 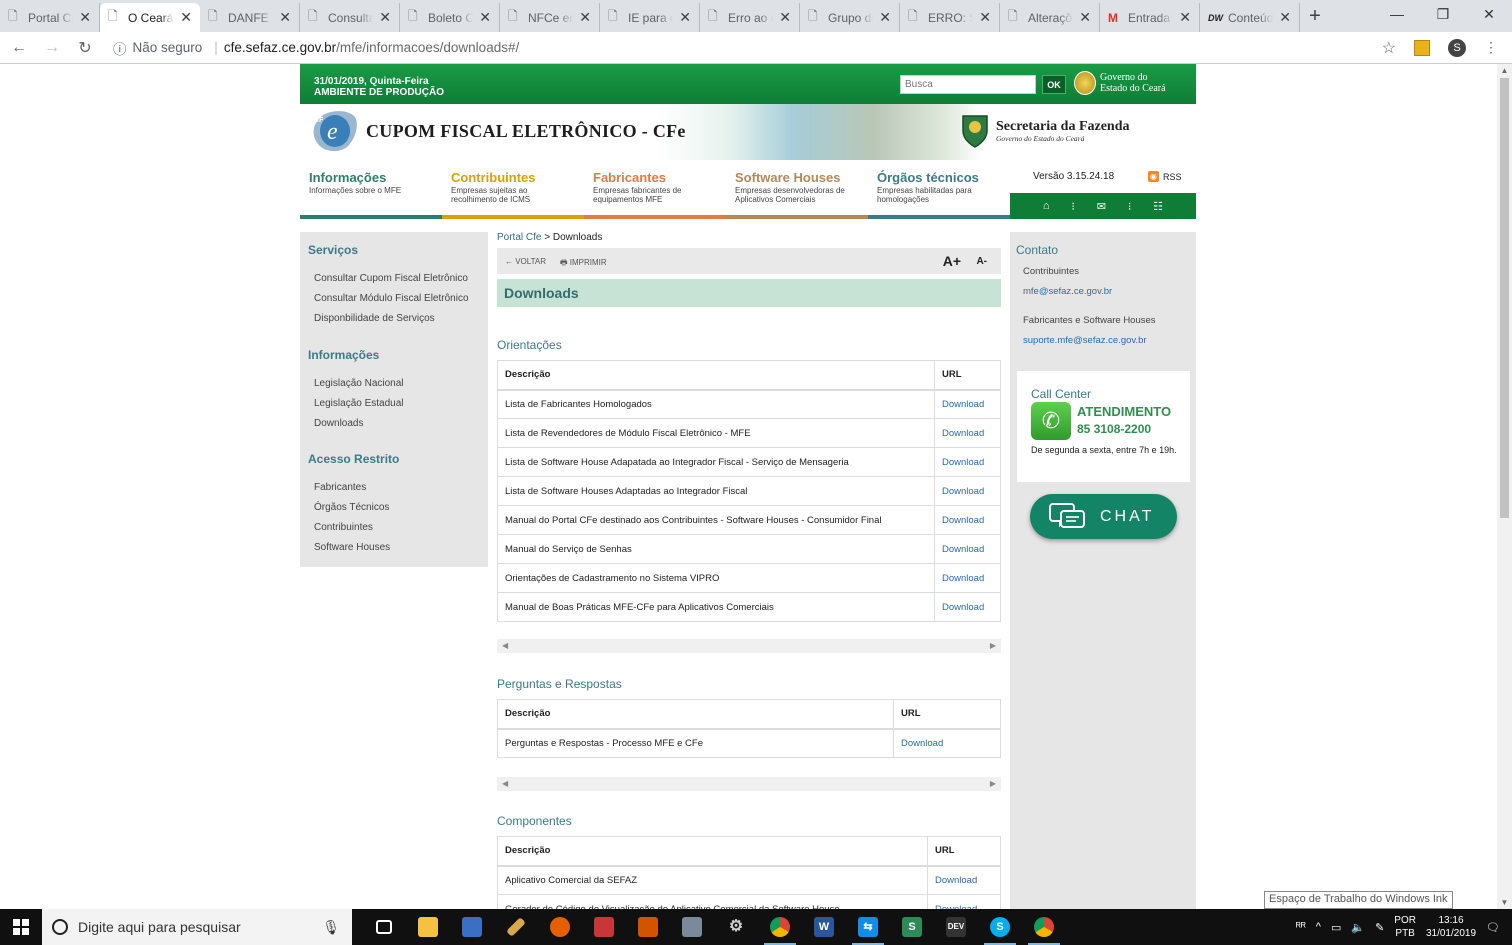 What do you see at coordinates (1050, 17) in the screenshot?
I see `browser-tab: 🗋 Alteraçõ ✕` at bounding box center [1050, 17].